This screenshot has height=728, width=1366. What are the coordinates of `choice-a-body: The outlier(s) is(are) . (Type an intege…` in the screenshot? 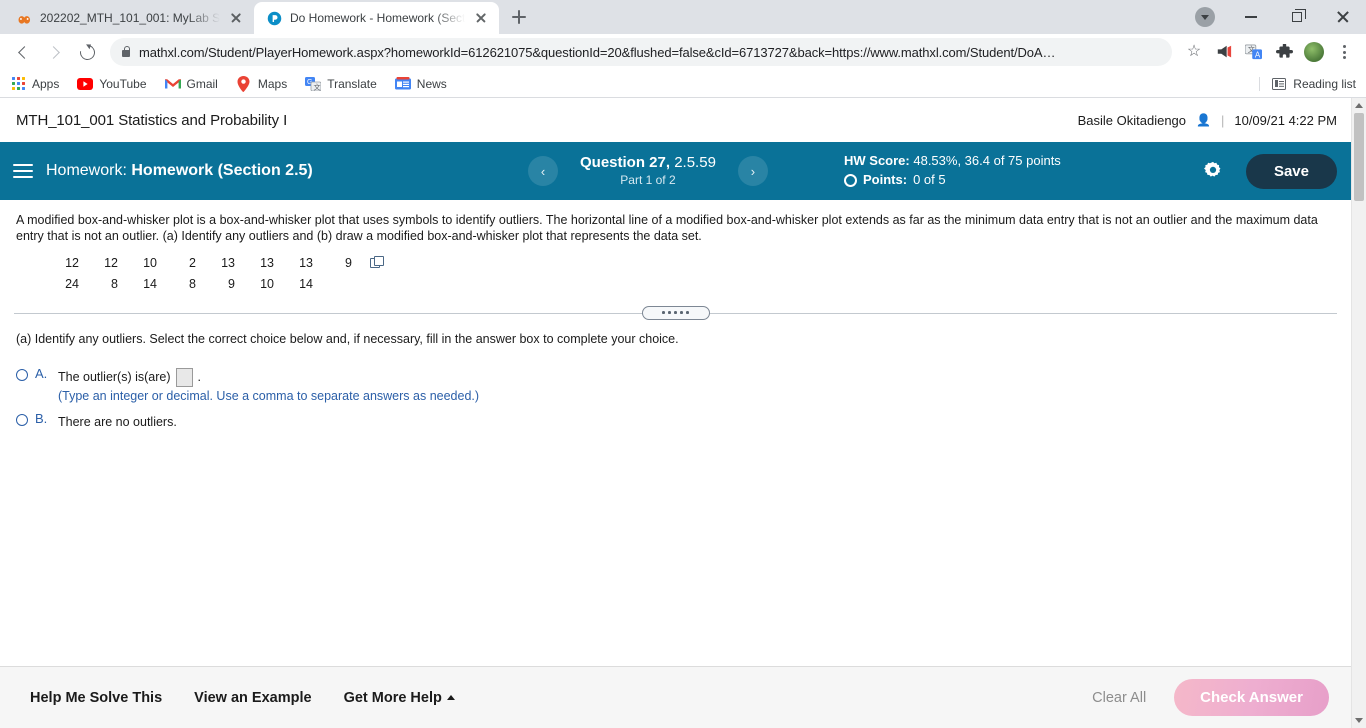 It's located at (268, 386).